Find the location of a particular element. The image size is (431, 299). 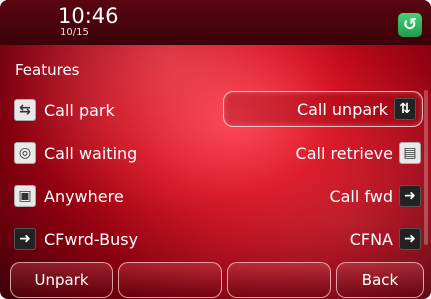

anywhere-icon: ▣ is located at coordinates (25, 196).